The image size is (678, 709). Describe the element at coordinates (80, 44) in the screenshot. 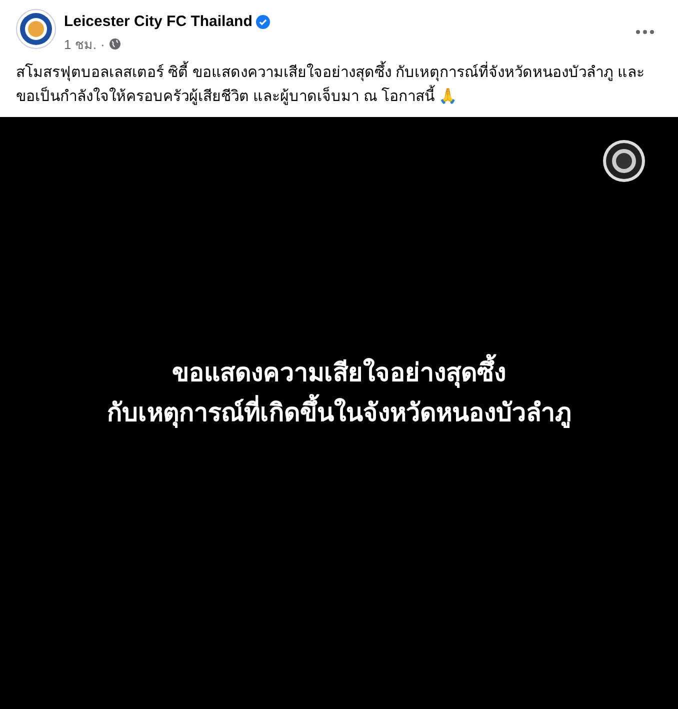

I see `post-time: 1 ชม.` at that location.